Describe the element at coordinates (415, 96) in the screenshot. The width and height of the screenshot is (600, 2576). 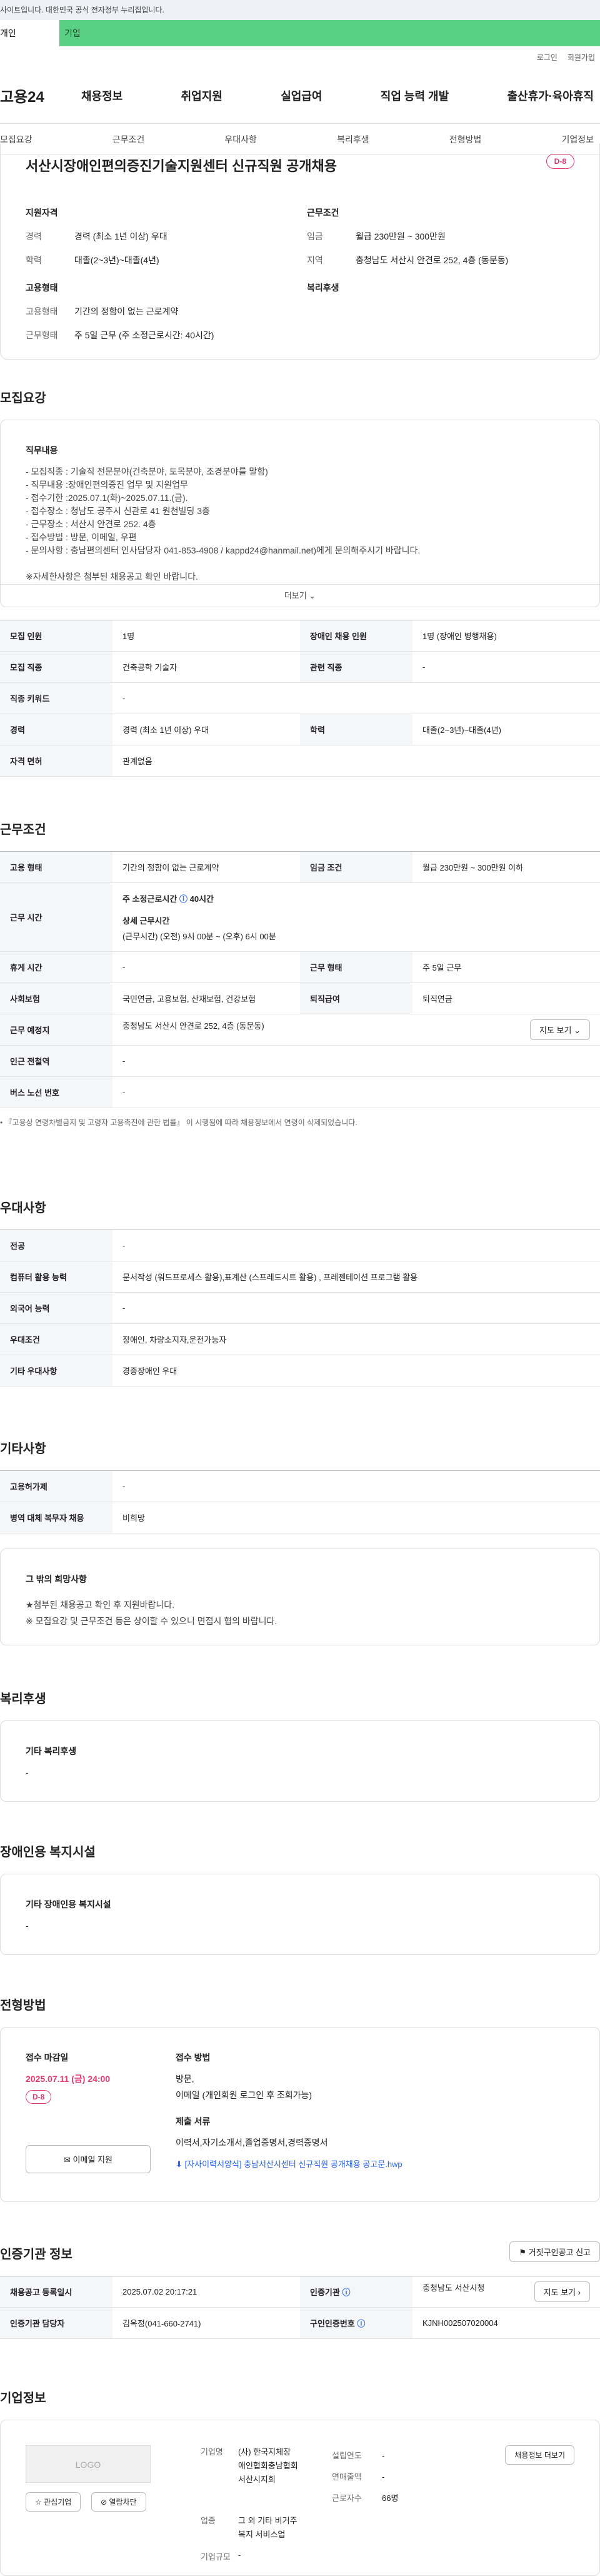
I see `gnb-item-training: 직업 능력 개발` at that location.